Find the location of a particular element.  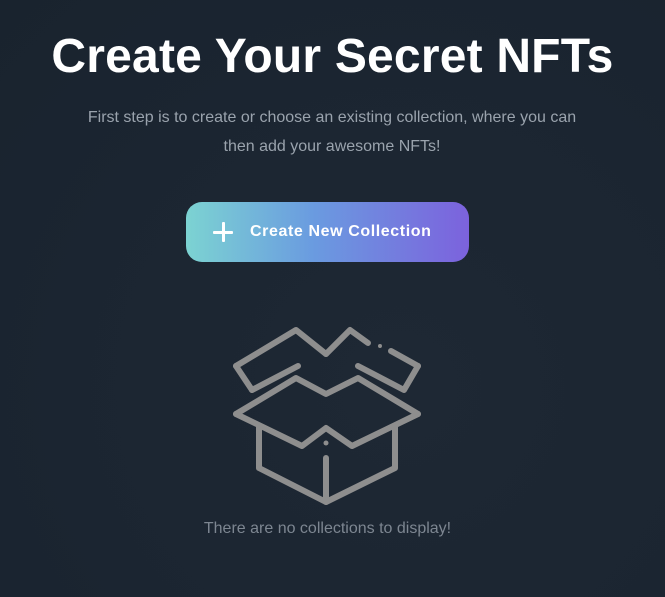

plus-icon is located at coordinates (223, 232).